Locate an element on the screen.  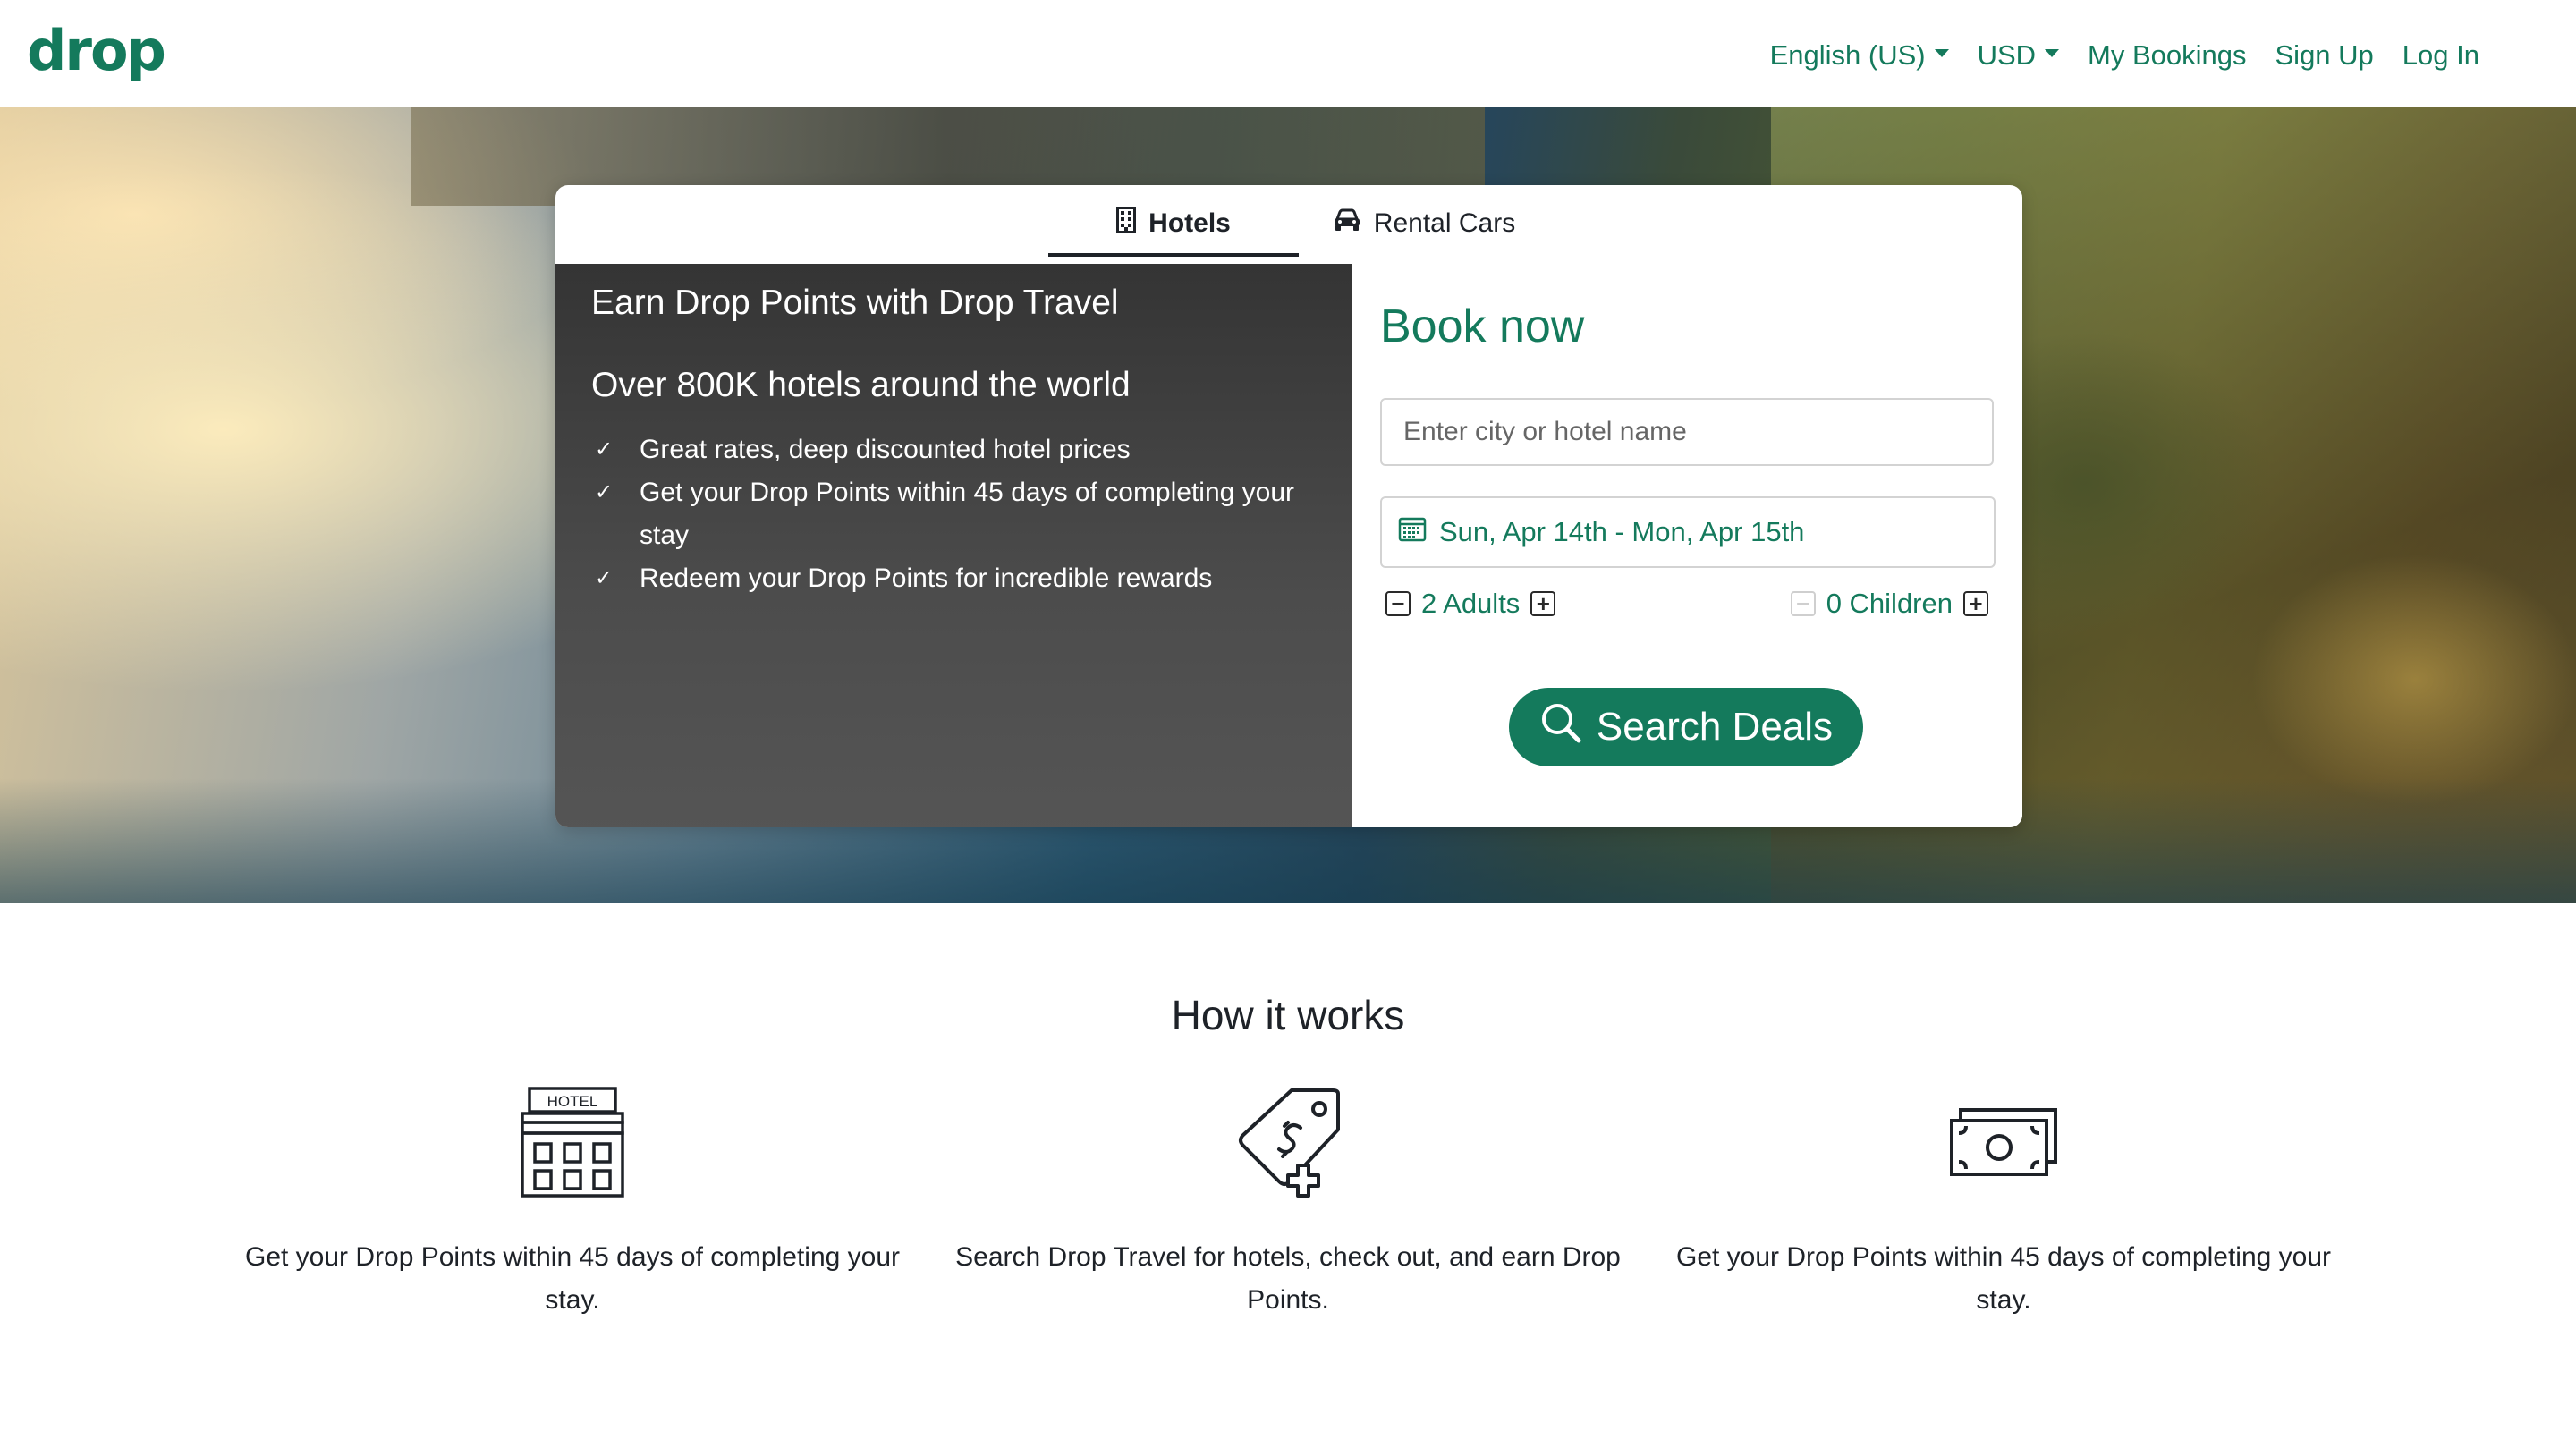
search-icon is located at coordinates (1560, 728).